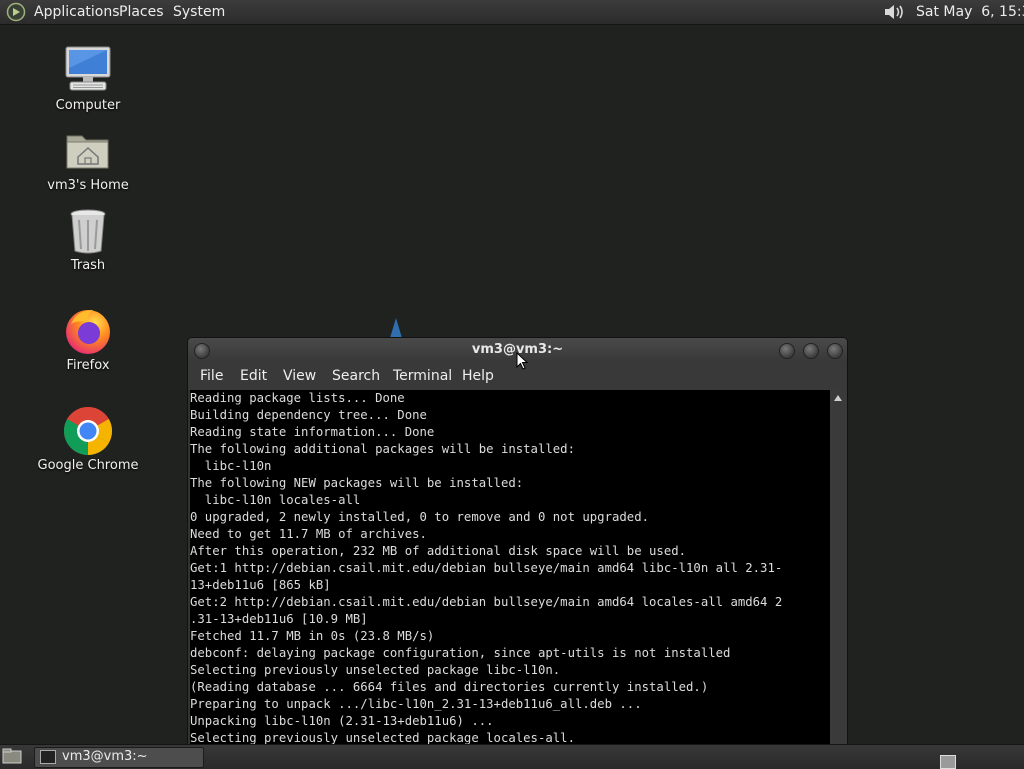 The height and width of the screenshot is (769, 1024). What do you see at coordinates (275, 500) in the screenshot?
I see `terminal-line: libc-l10n locales-all` at bounding box center [275, 500].